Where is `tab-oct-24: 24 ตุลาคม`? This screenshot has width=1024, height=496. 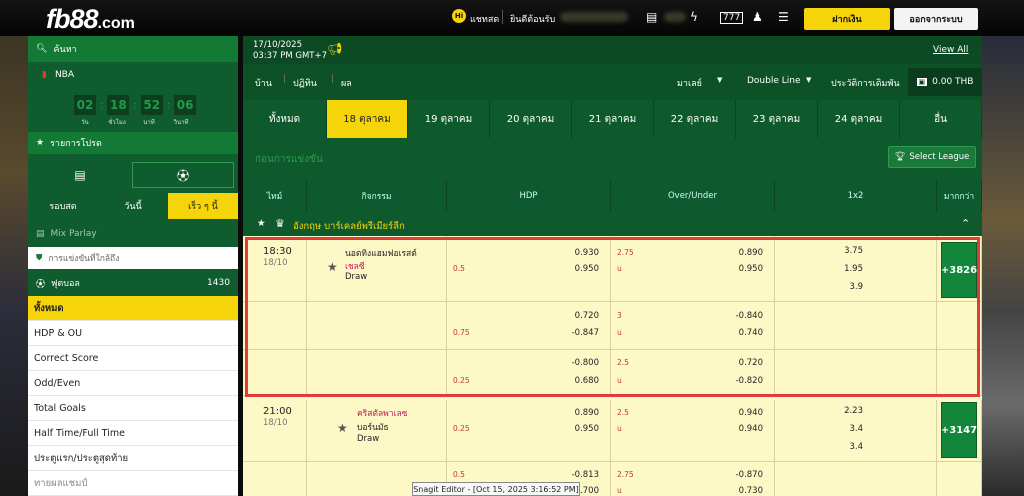 tab-oct-24: 24 ตุลาคม is located at coordinates (859, 119).